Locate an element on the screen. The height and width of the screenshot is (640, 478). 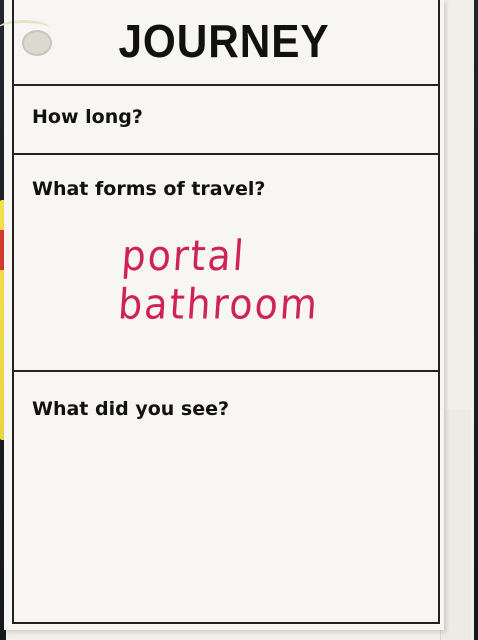
question-what-did-you-see: What did you see? is located at coordinates (131, 409).